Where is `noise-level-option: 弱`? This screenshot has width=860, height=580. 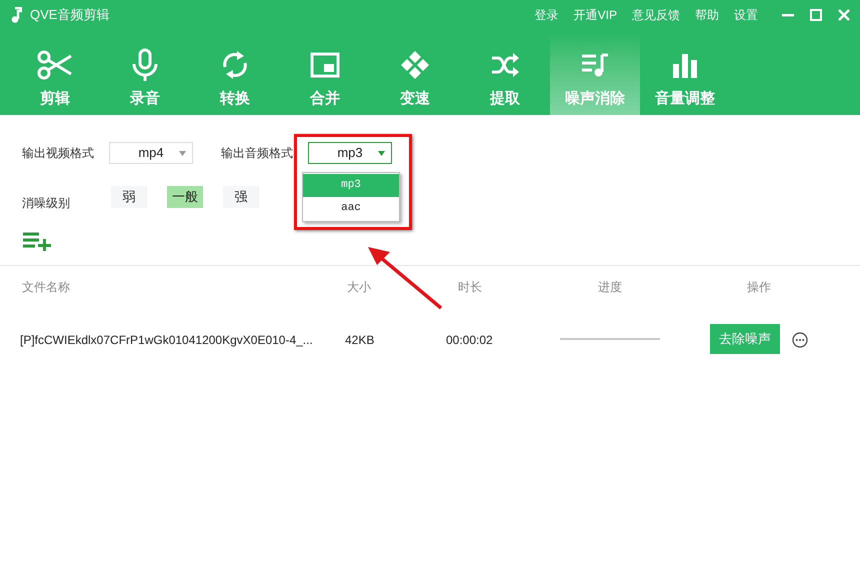 noise-level-option: 弱 is located at coordinates (129, 197).